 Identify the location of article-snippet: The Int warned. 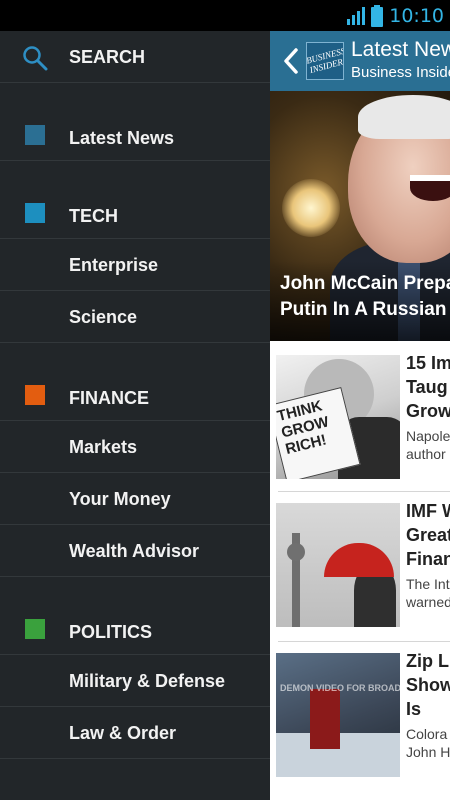
(428, 593).